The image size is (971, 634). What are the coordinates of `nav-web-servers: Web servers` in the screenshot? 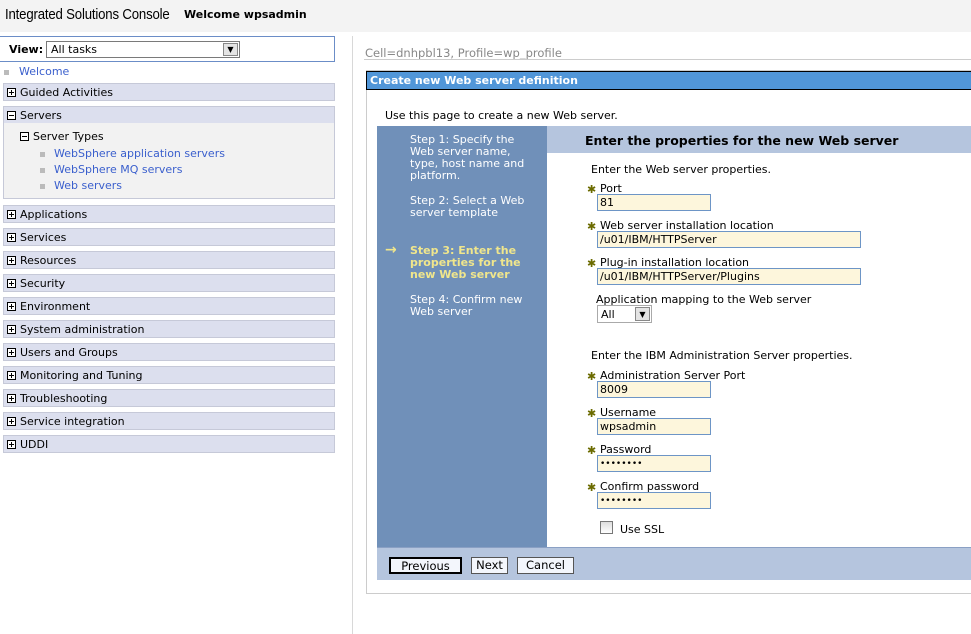 It's located at (81, 185).